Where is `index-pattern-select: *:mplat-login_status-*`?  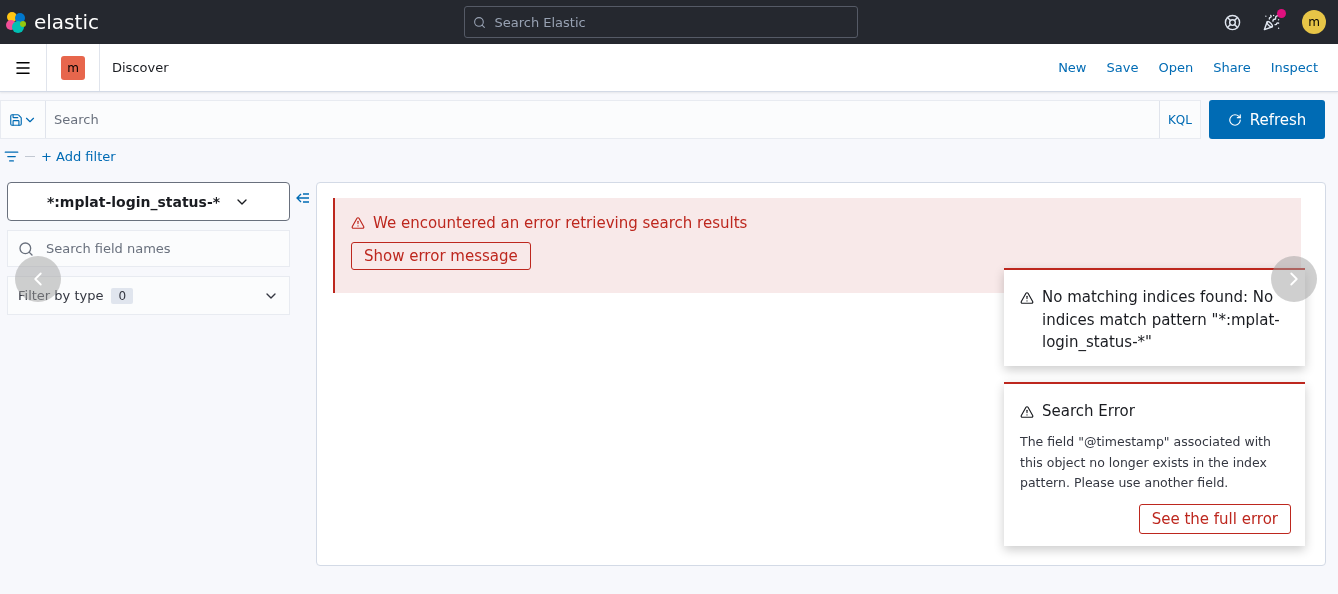
index-pattern-select: *:mplat-login_status-* is located at coordinates (148, 201).